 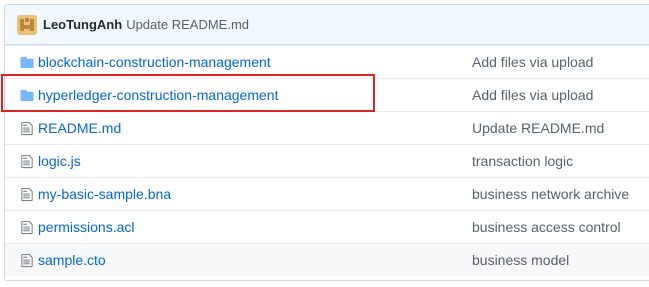 I want to click on file-name-link: logic.js, so click(x=59, y=161).